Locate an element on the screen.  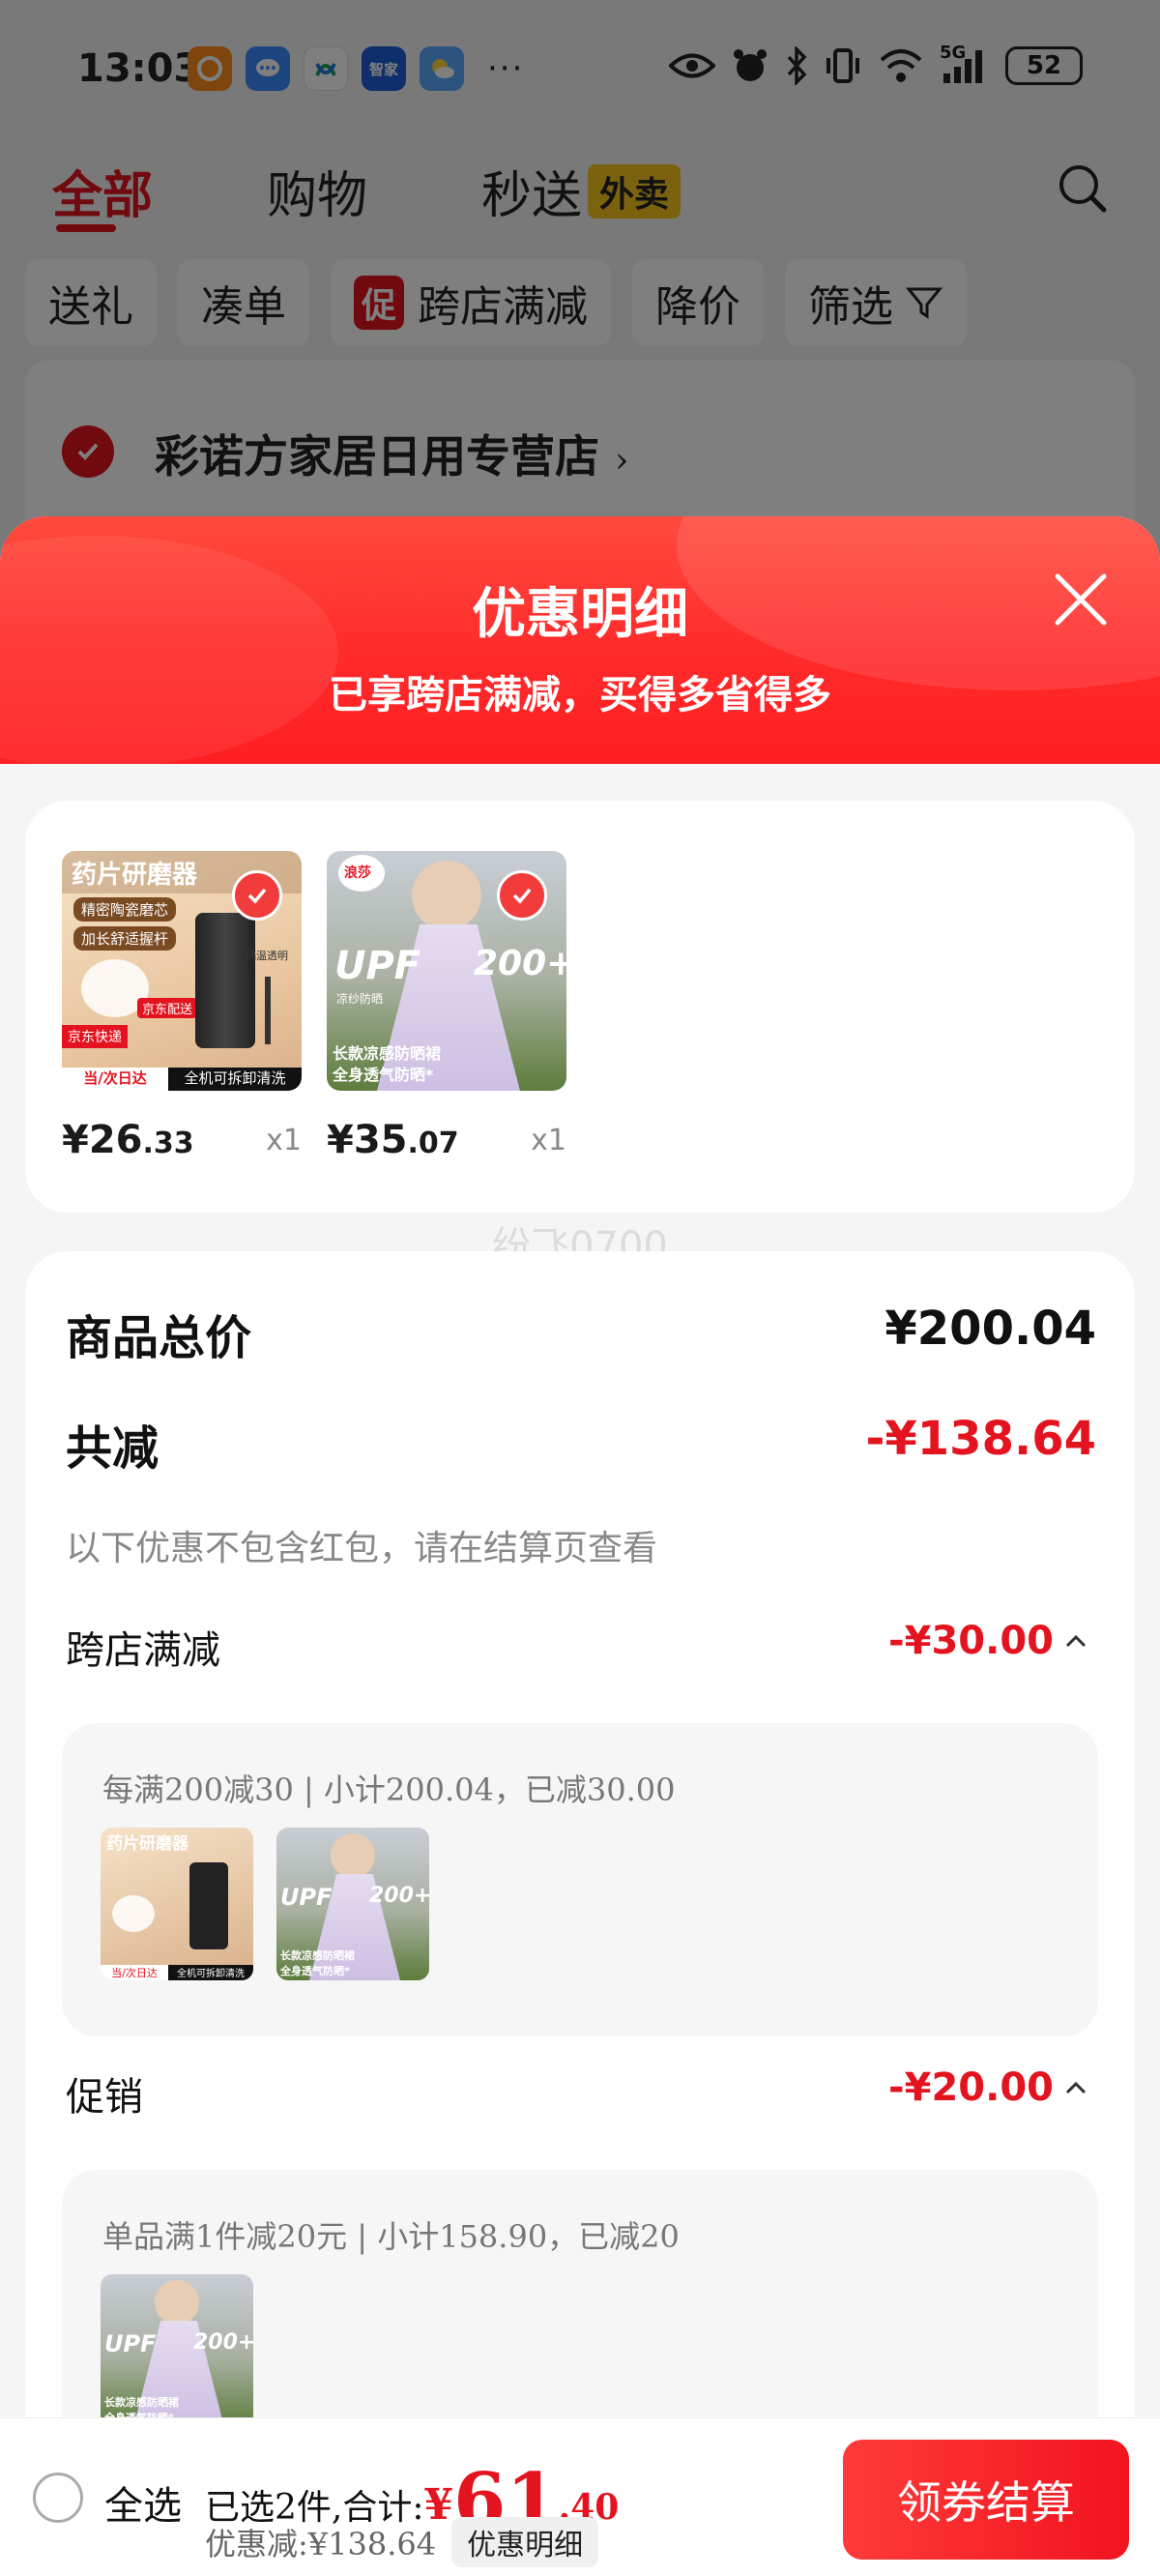
goods-price: ¥35.07 is located at coordinates (393, 1140).